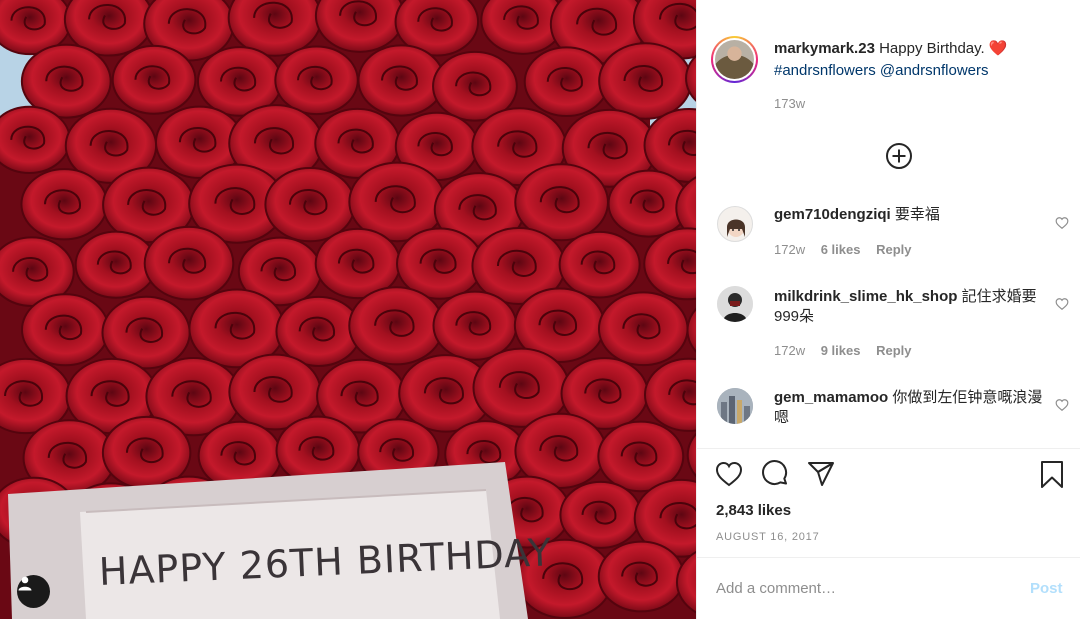 The height and width of the screenshot is (619, 1080). What do you see at coordinates (841, 350) in the screenshot?
I see `comment-likes: 9 likes` at bounding box center [841, 350].